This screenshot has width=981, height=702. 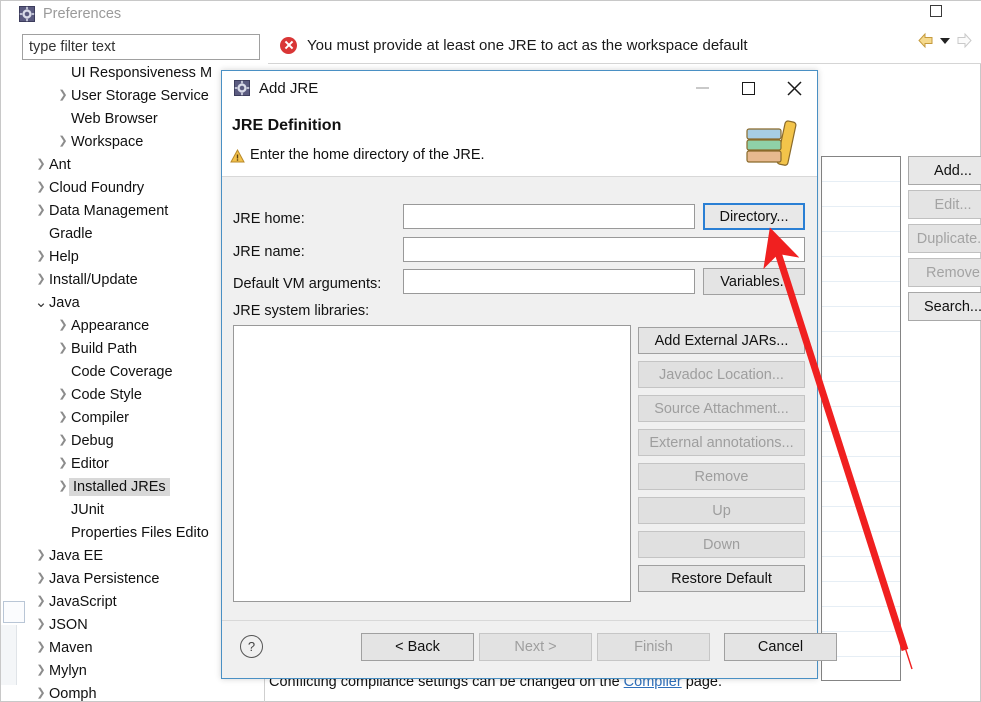 I want to click on jre-home-row: JRE home:, so click(x=269, y=218).